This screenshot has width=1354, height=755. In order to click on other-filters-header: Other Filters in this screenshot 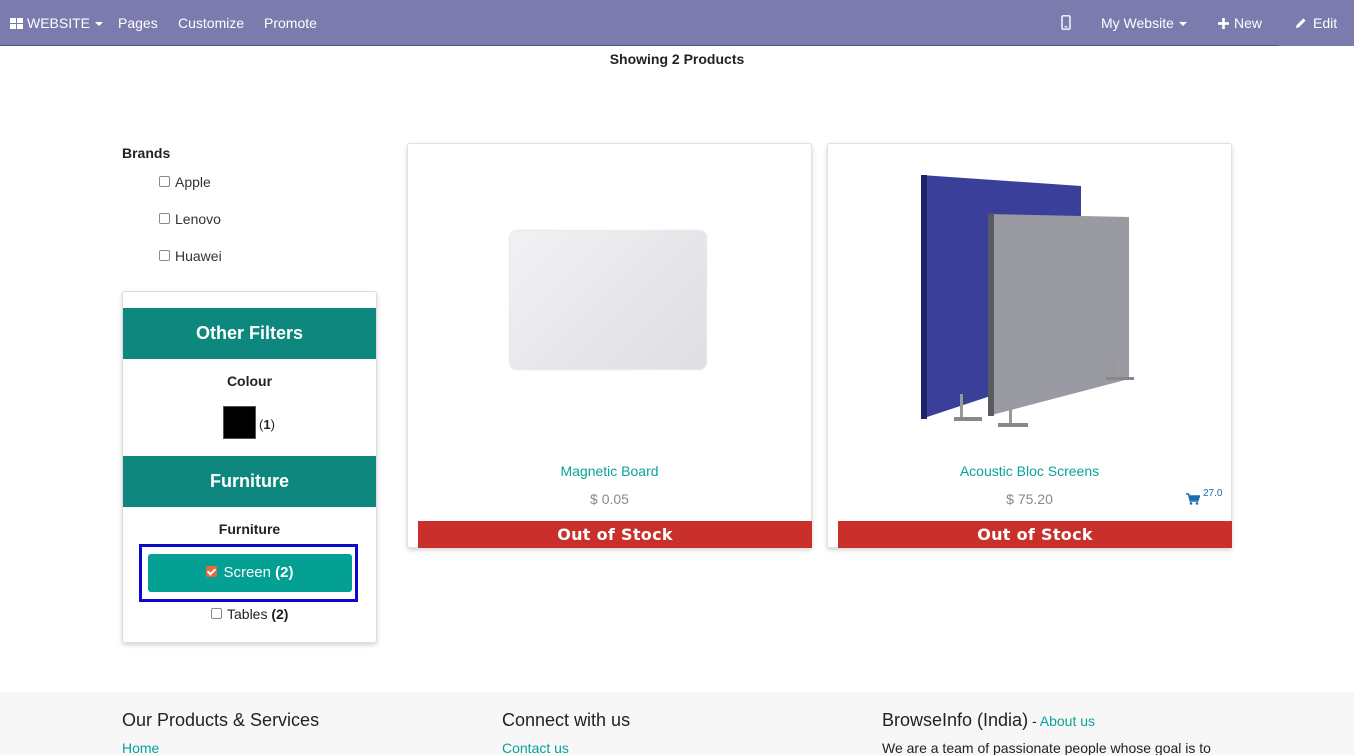, I will do `click(249, 333)`.